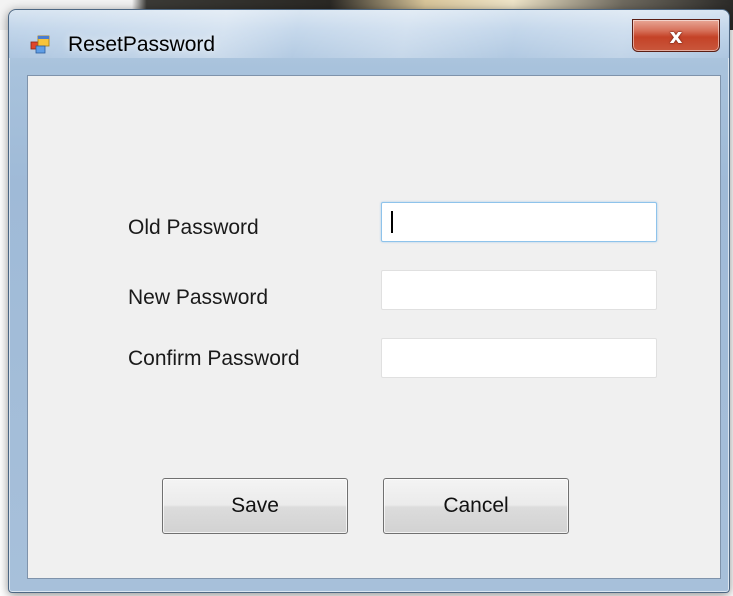 The height and width of the screenshot is (596, 733). I want to click on confirm-password-label: Confirm Password, so click(214, 358).